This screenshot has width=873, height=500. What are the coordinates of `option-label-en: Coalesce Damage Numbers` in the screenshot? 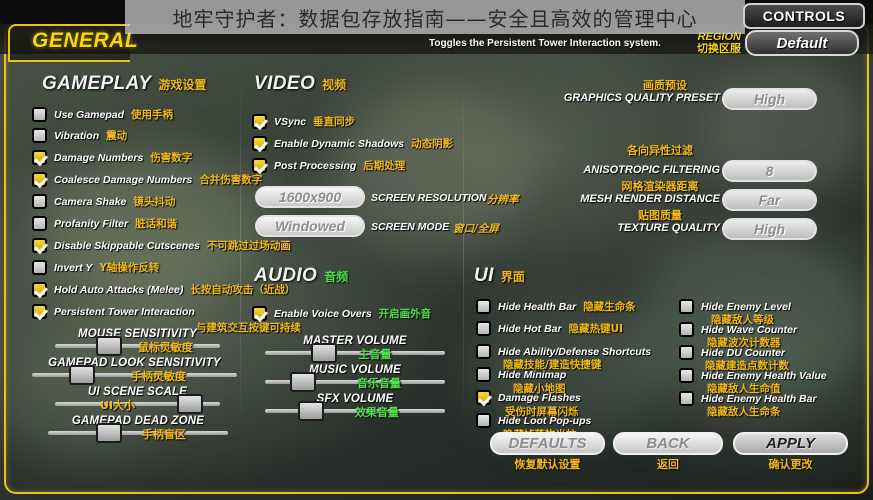 It's located at (123, 179).